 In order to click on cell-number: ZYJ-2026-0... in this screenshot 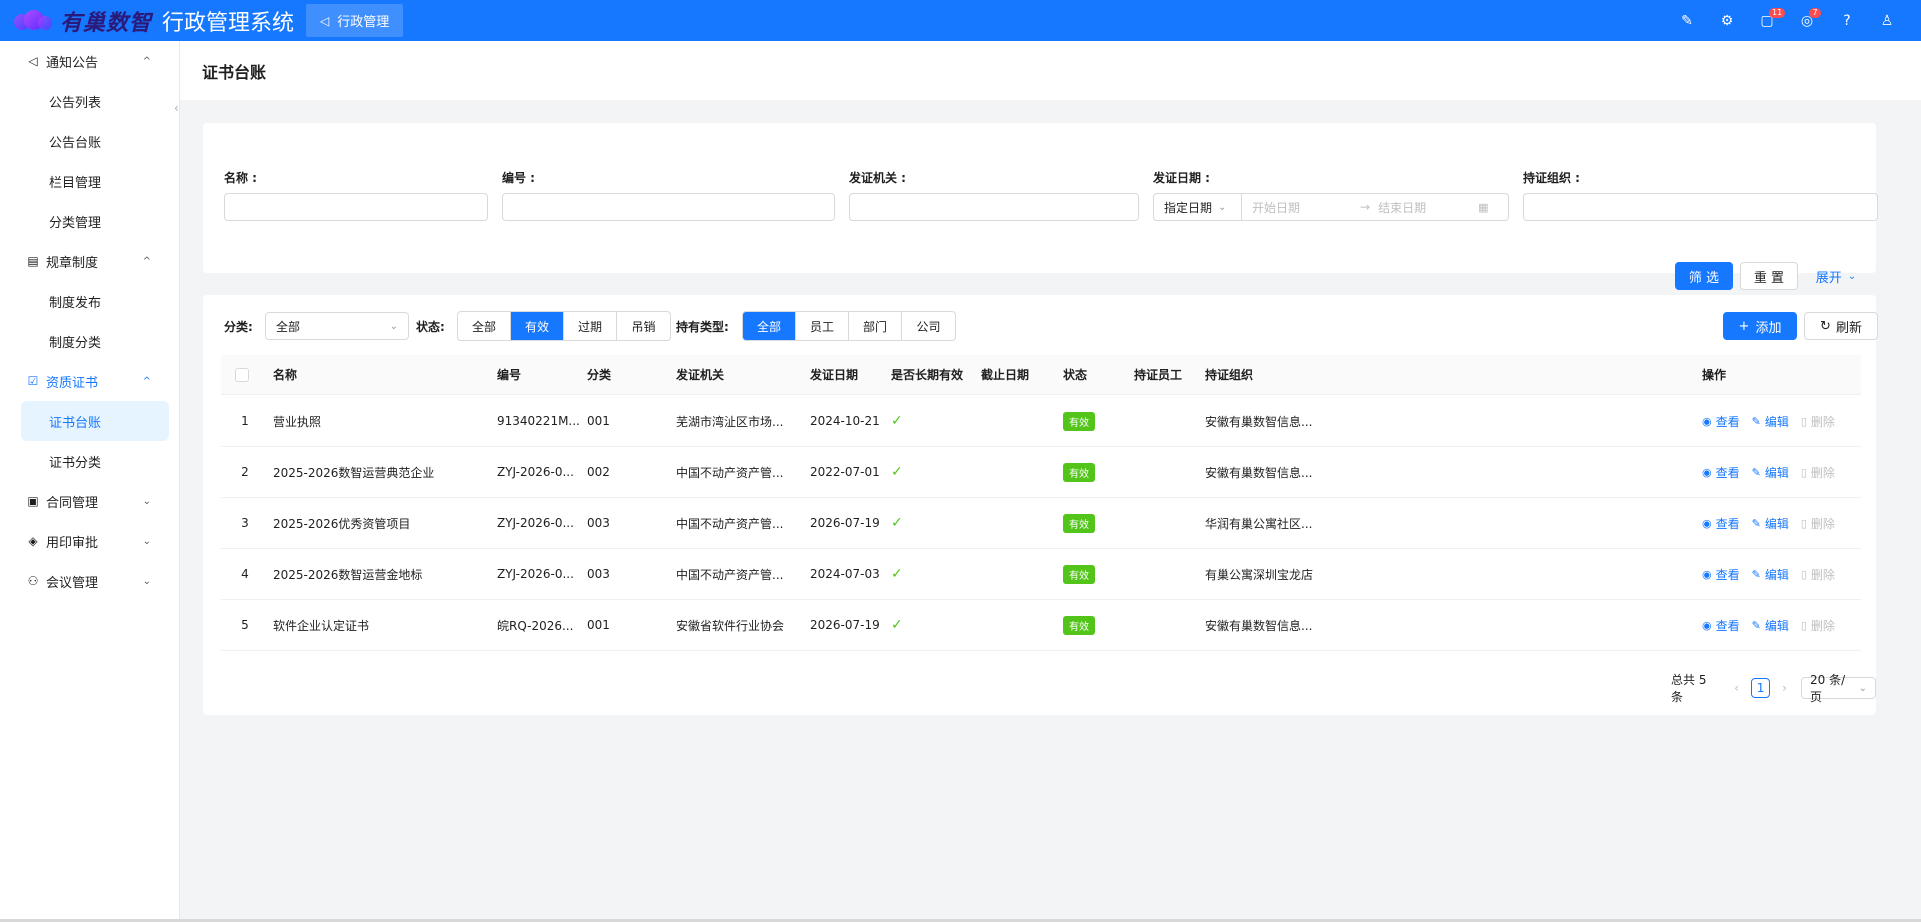, I will do `click(539, 523)`.